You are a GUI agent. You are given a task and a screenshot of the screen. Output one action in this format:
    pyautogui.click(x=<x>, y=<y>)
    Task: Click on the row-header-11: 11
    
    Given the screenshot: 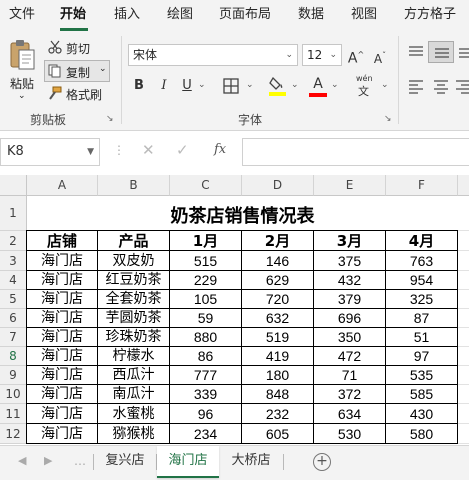 What is the action you would take?
    pyautogui.click(x=13, y=414)
    